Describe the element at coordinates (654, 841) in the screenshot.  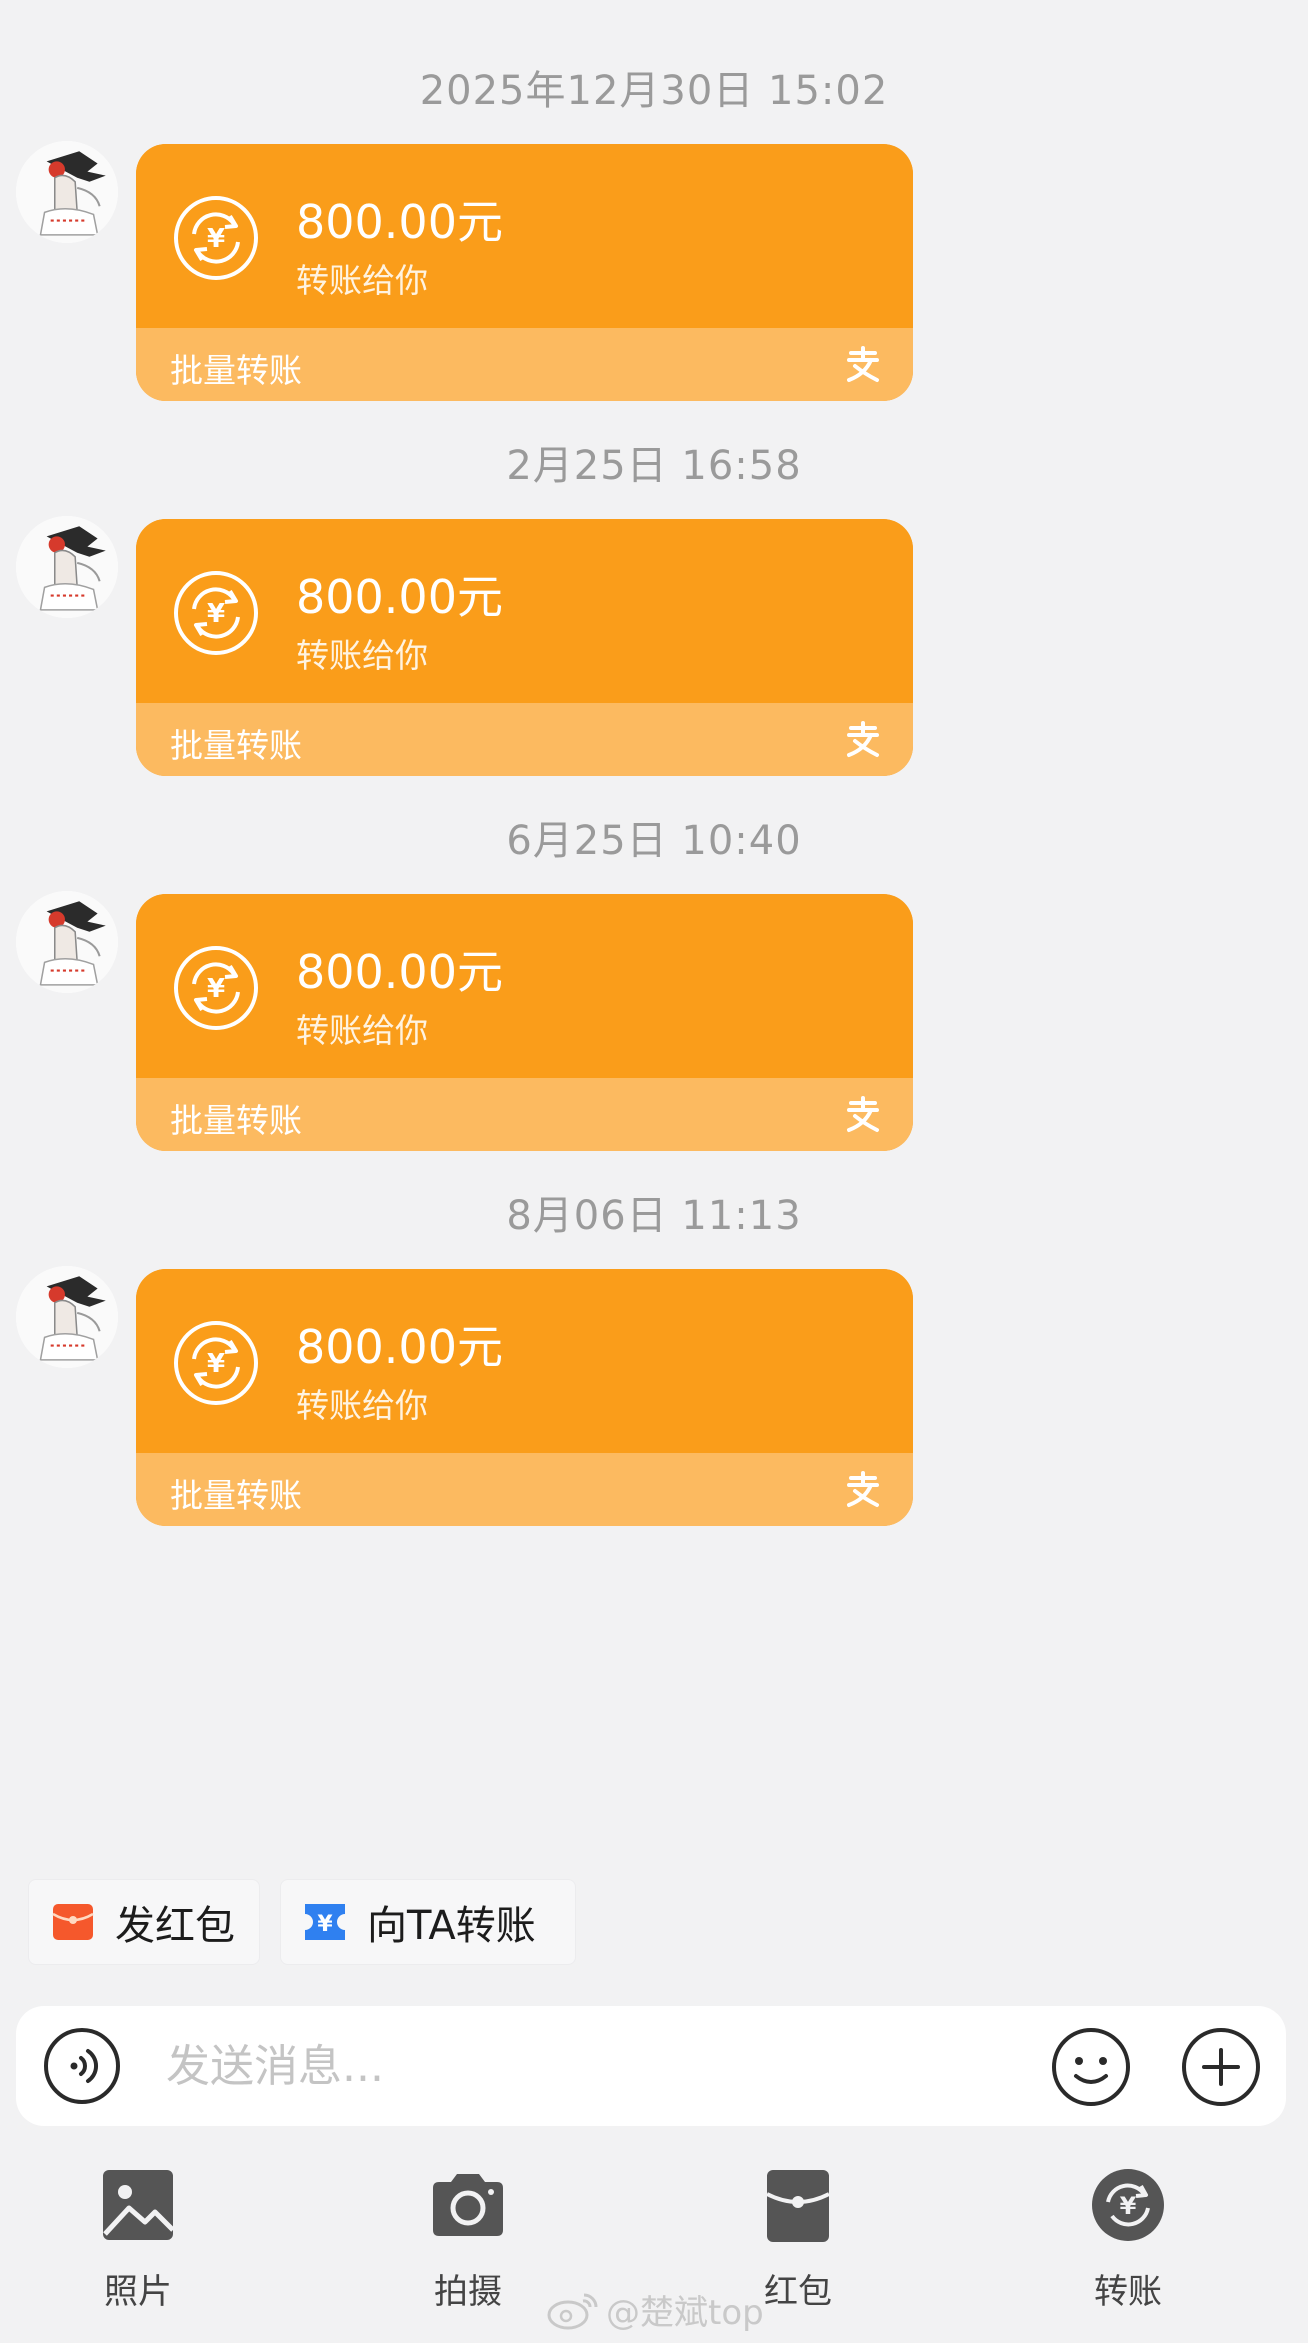
I see `message-timestamp: 6月25日 10:40` at that location.